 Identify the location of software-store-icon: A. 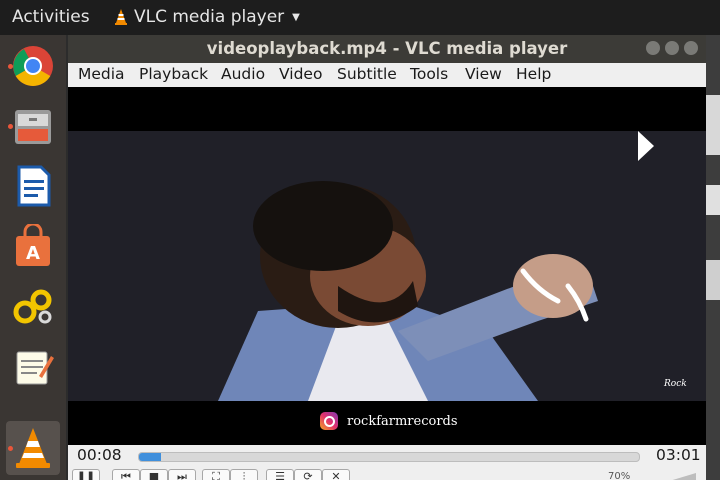
(33, 245).